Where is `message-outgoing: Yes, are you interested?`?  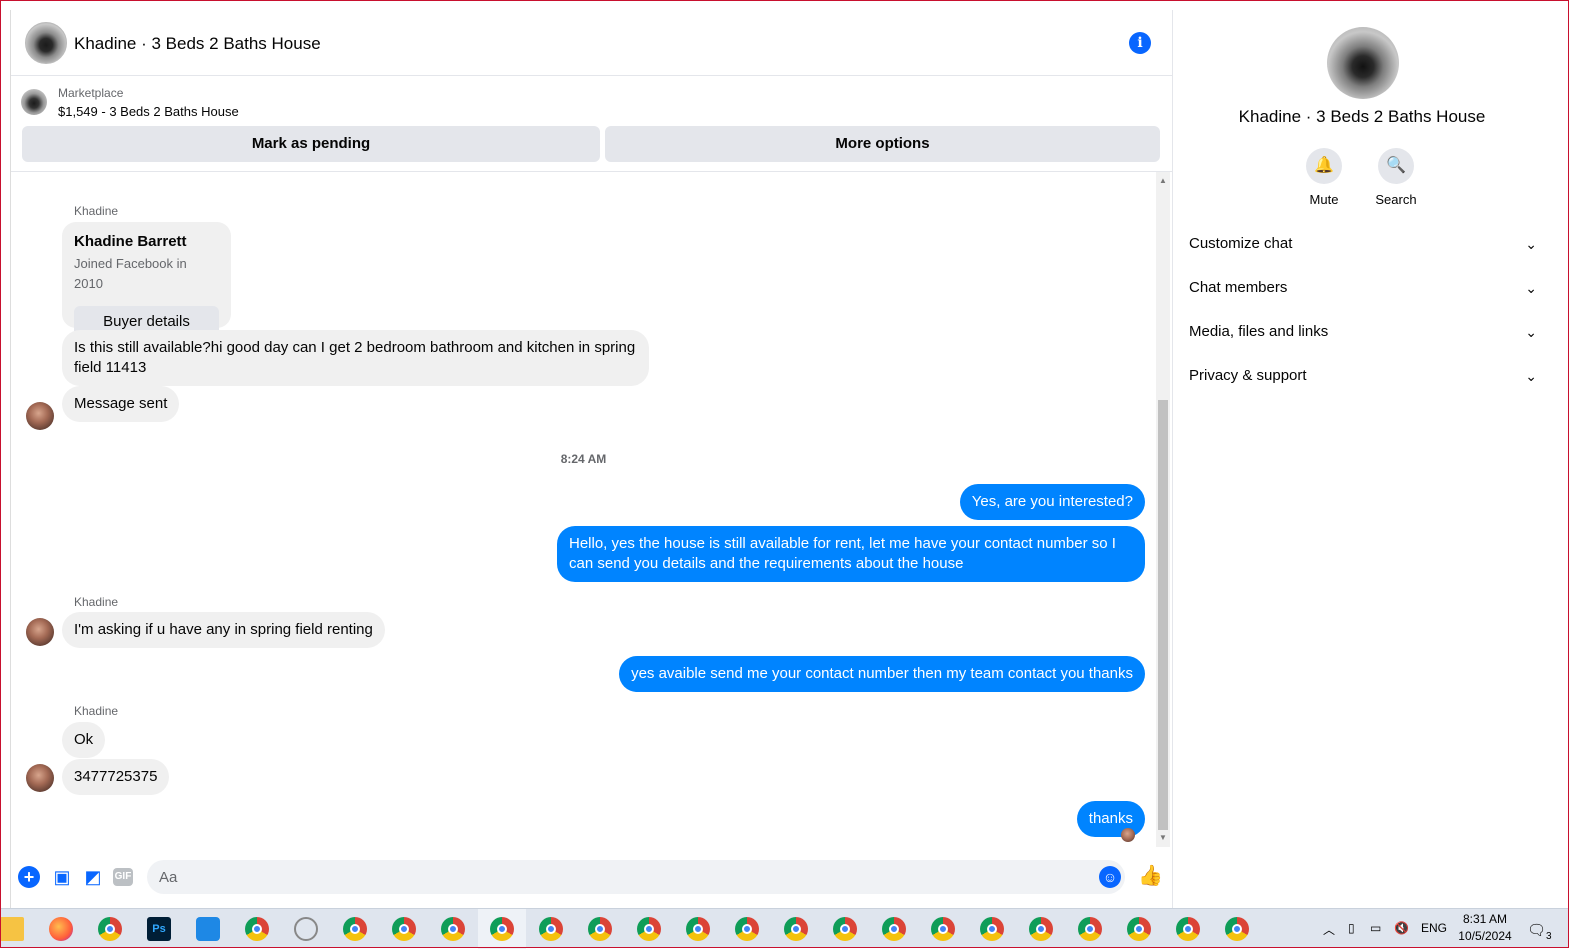
message-outgoing: Yes, are you interested? is located at coordinates (1052, 502).